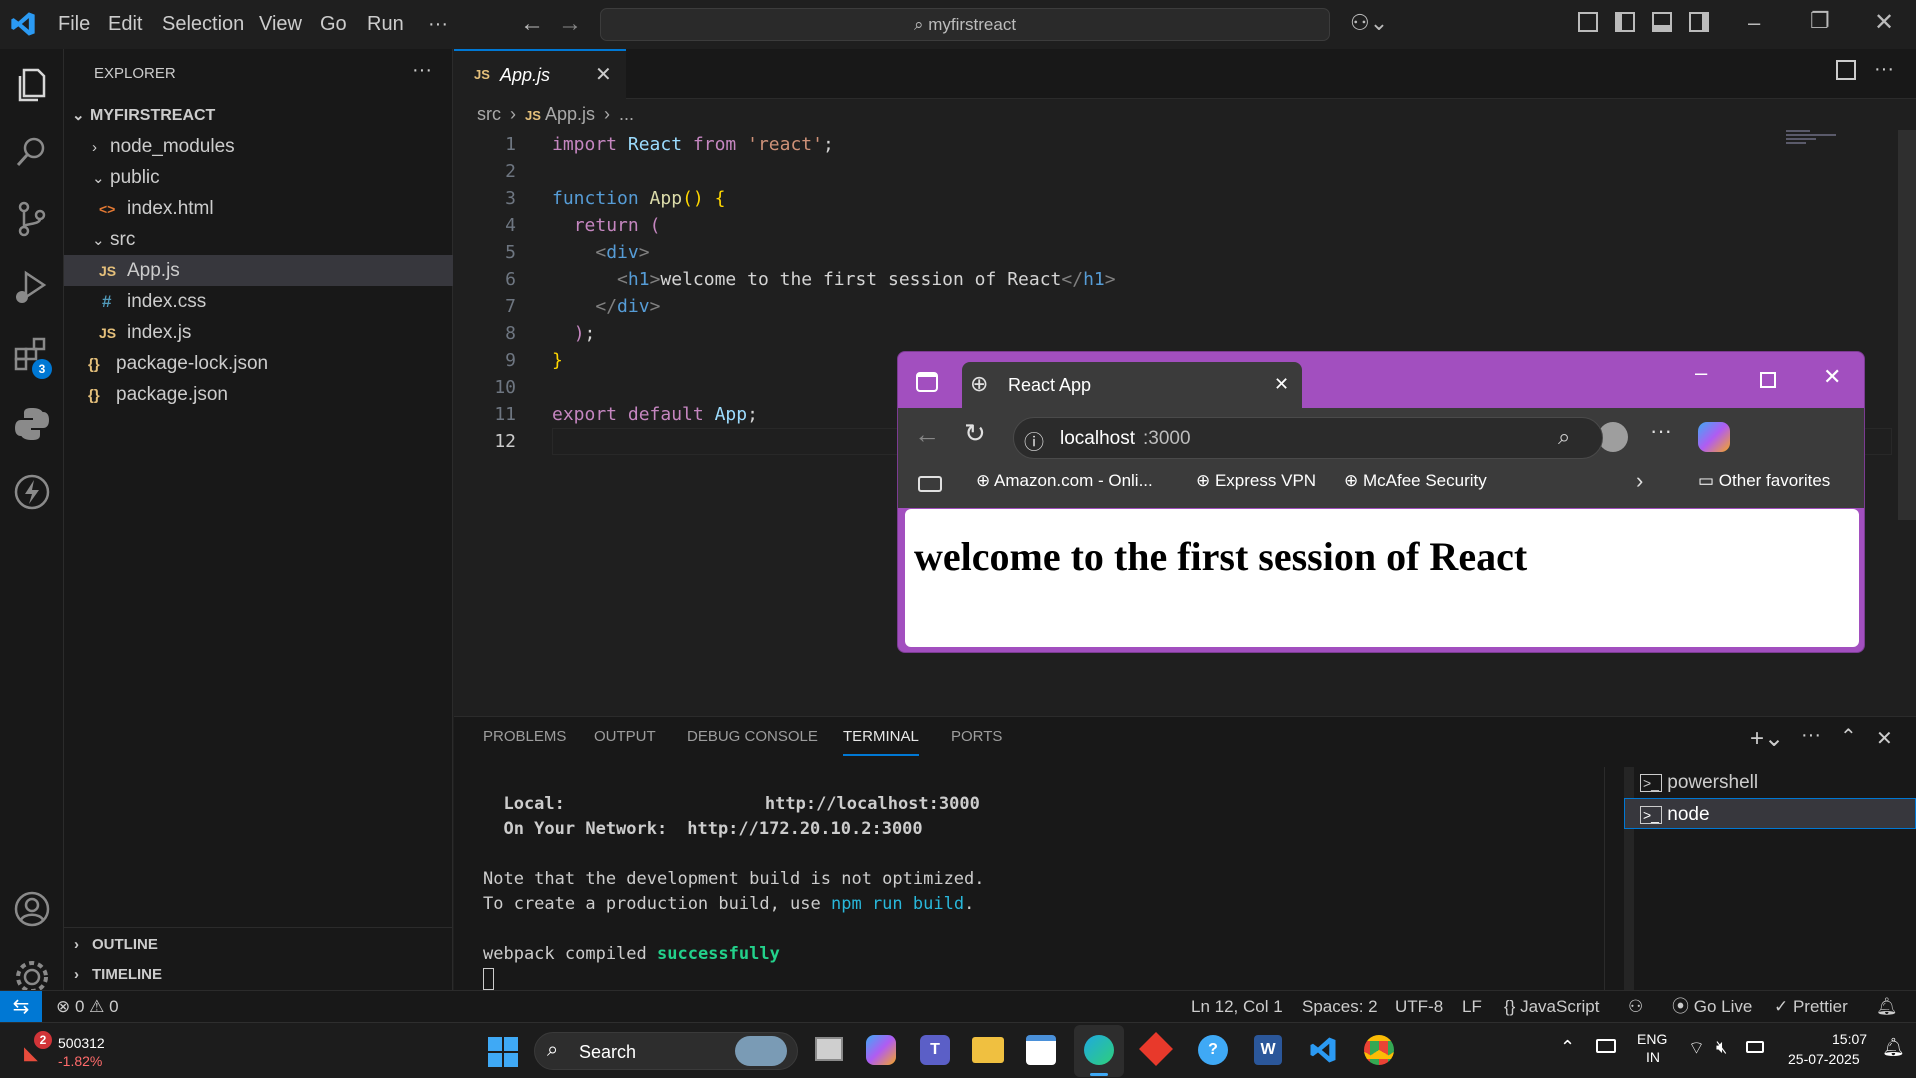 This screenshot has height=1078, width=1916. I want to click on tree-item-package-json: {} package.json, so click(258, 394).